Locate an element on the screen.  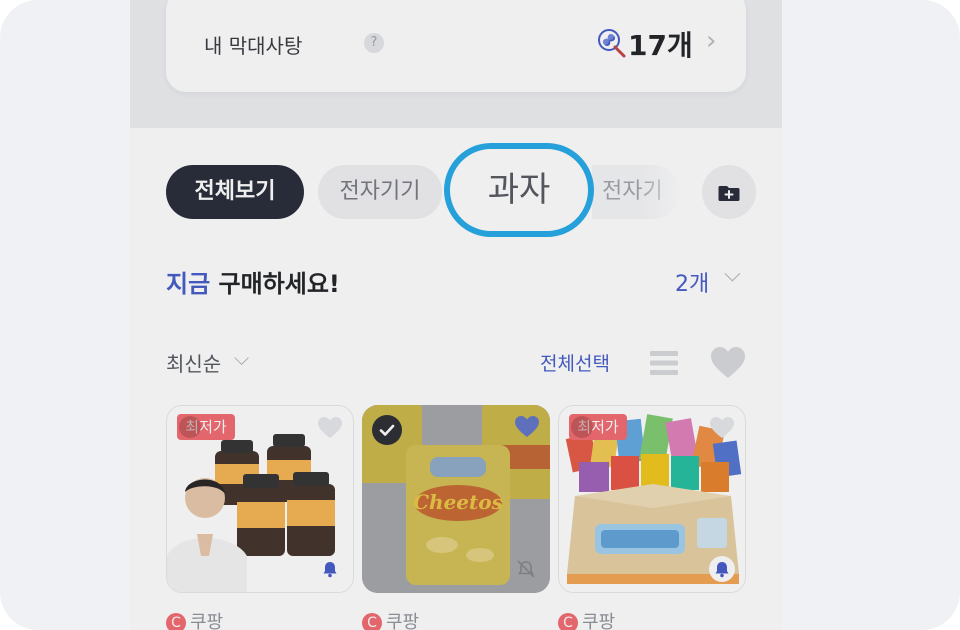
lollipop-summary-card: 내 막대사탕 ? 17개 › is located at coordinates (456, 46).